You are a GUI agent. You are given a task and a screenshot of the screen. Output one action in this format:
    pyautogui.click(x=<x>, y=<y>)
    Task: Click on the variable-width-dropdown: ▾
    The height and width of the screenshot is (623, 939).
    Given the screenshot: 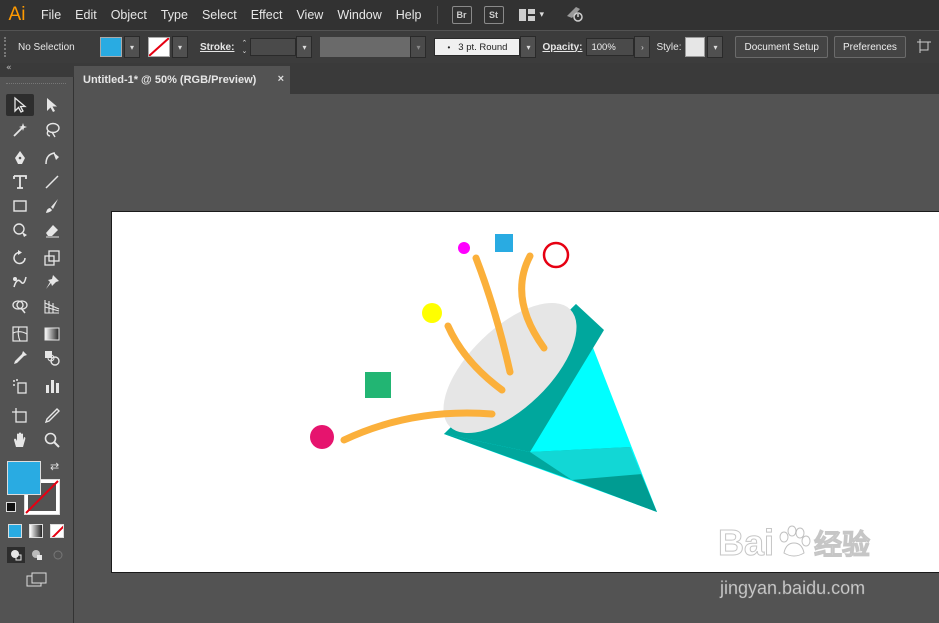 What is the action you would take?
    pyautogui.click(x=418, y=47)
    